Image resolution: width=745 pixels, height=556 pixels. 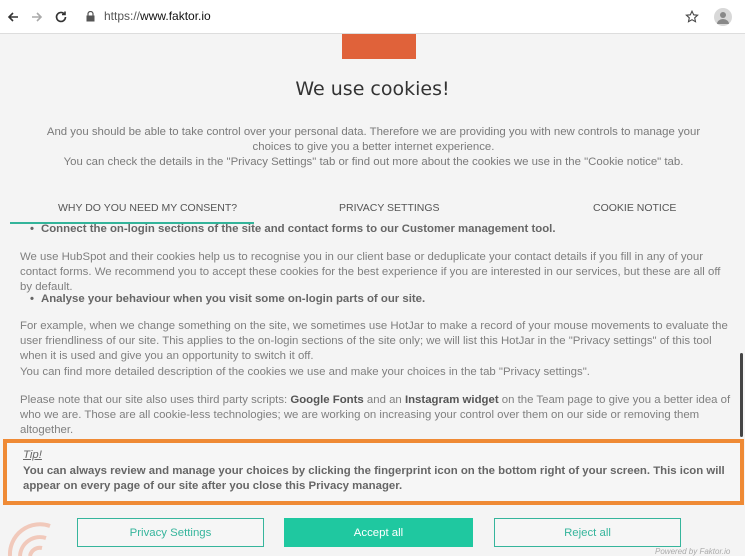 I want to click on browser-toolbar: https://www.faktor.io, so click(x=372, y=17).